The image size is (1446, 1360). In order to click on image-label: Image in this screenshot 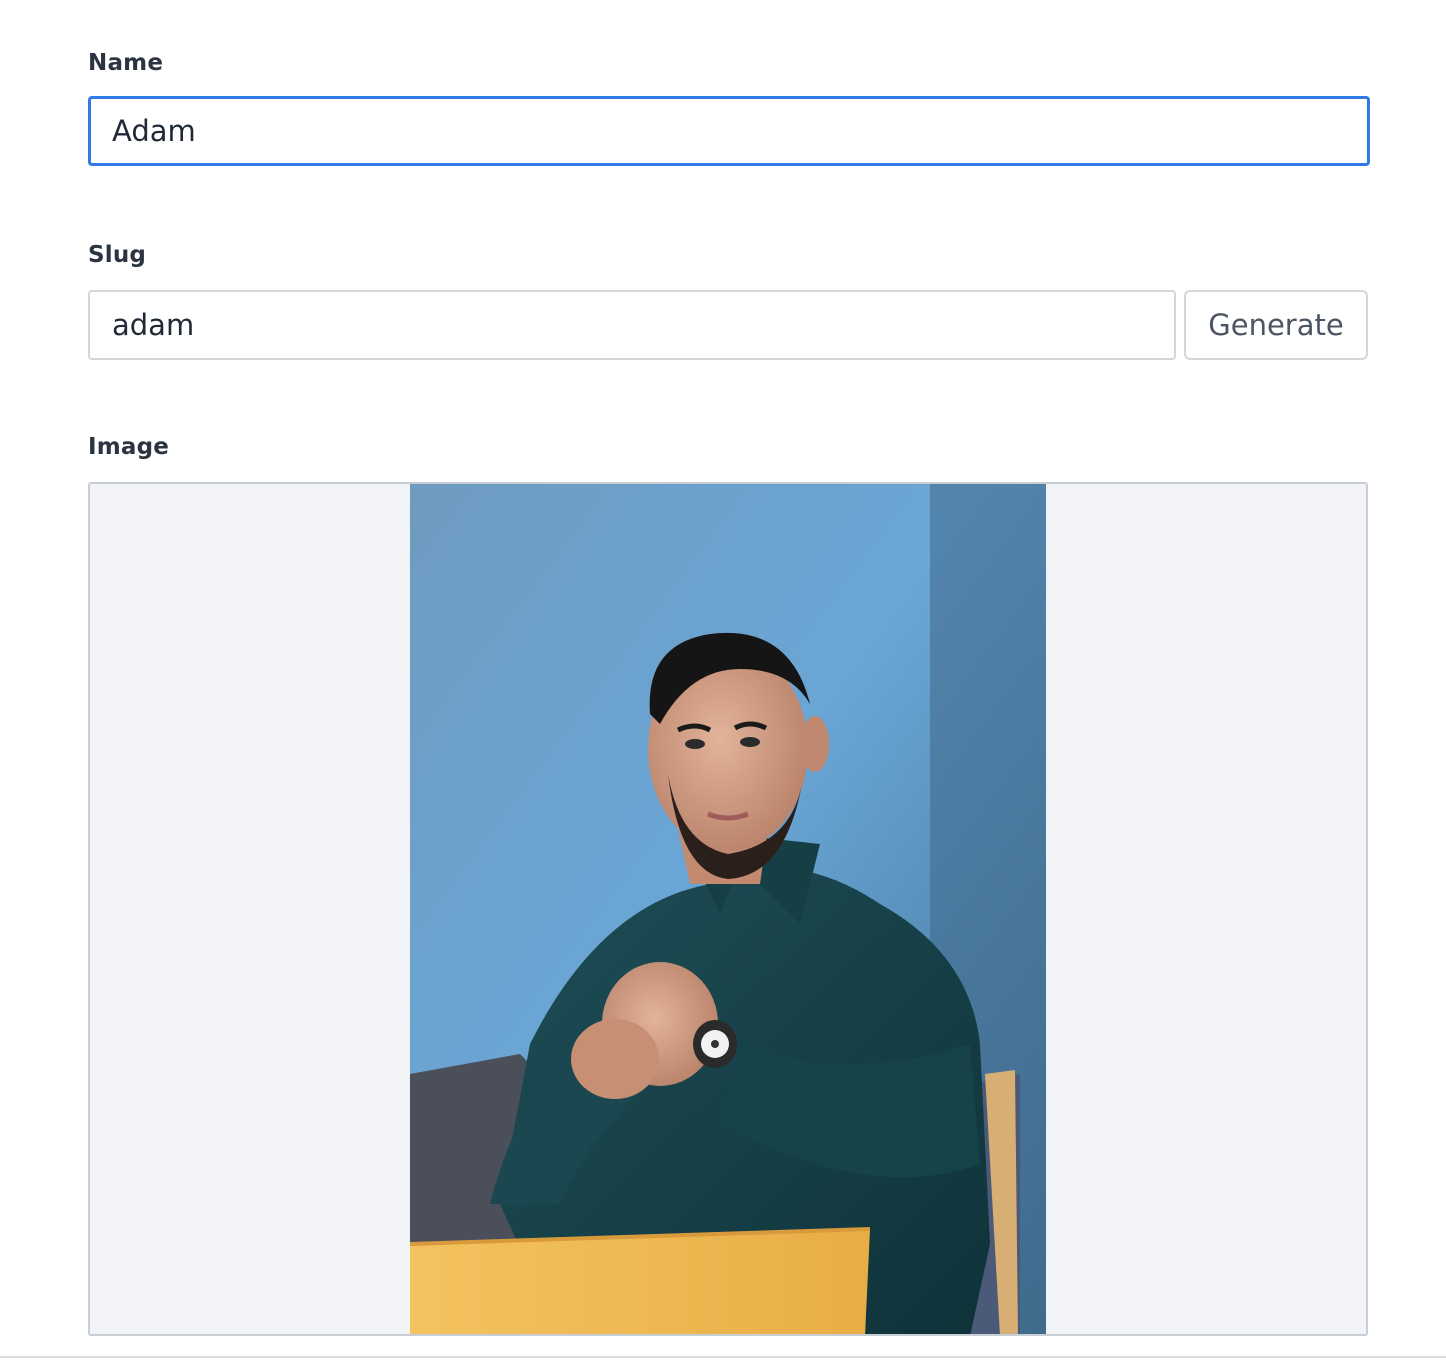, I will do `click(129, 447)`.